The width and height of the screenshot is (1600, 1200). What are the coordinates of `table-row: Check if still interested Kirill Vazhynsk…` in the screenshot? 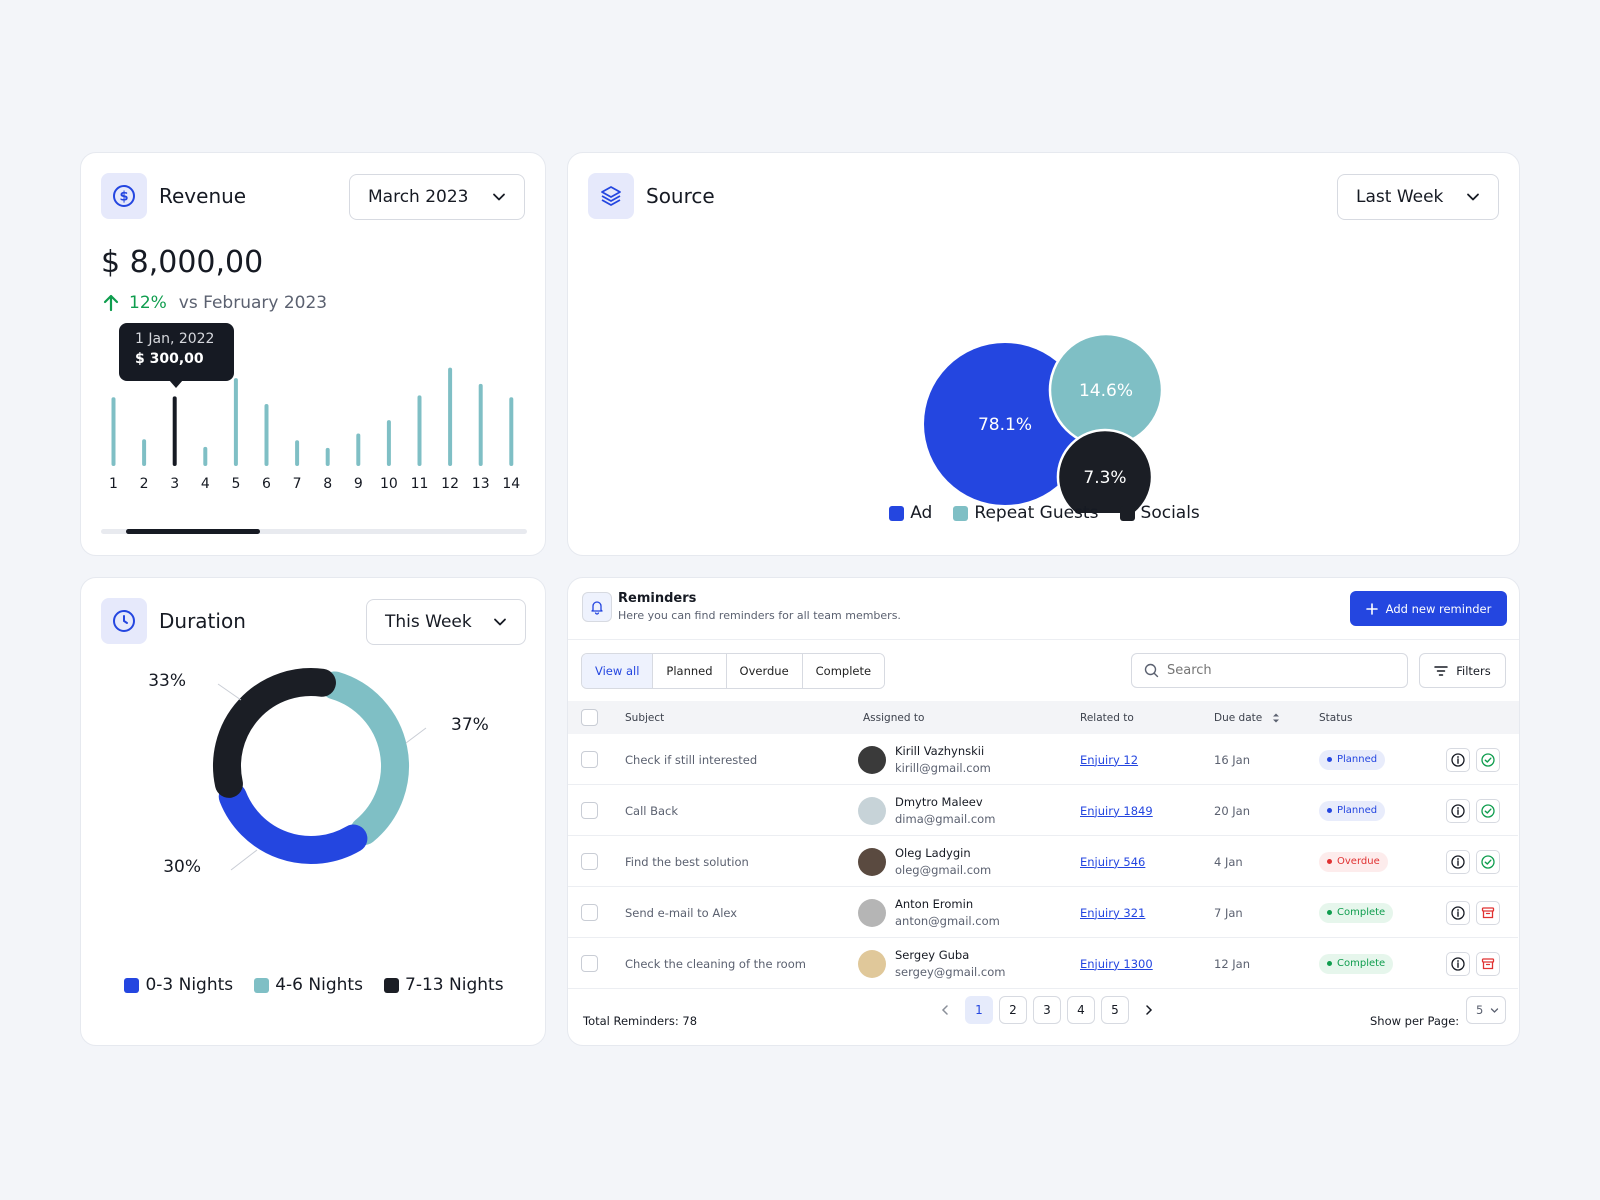 It's located at (1043, 759).